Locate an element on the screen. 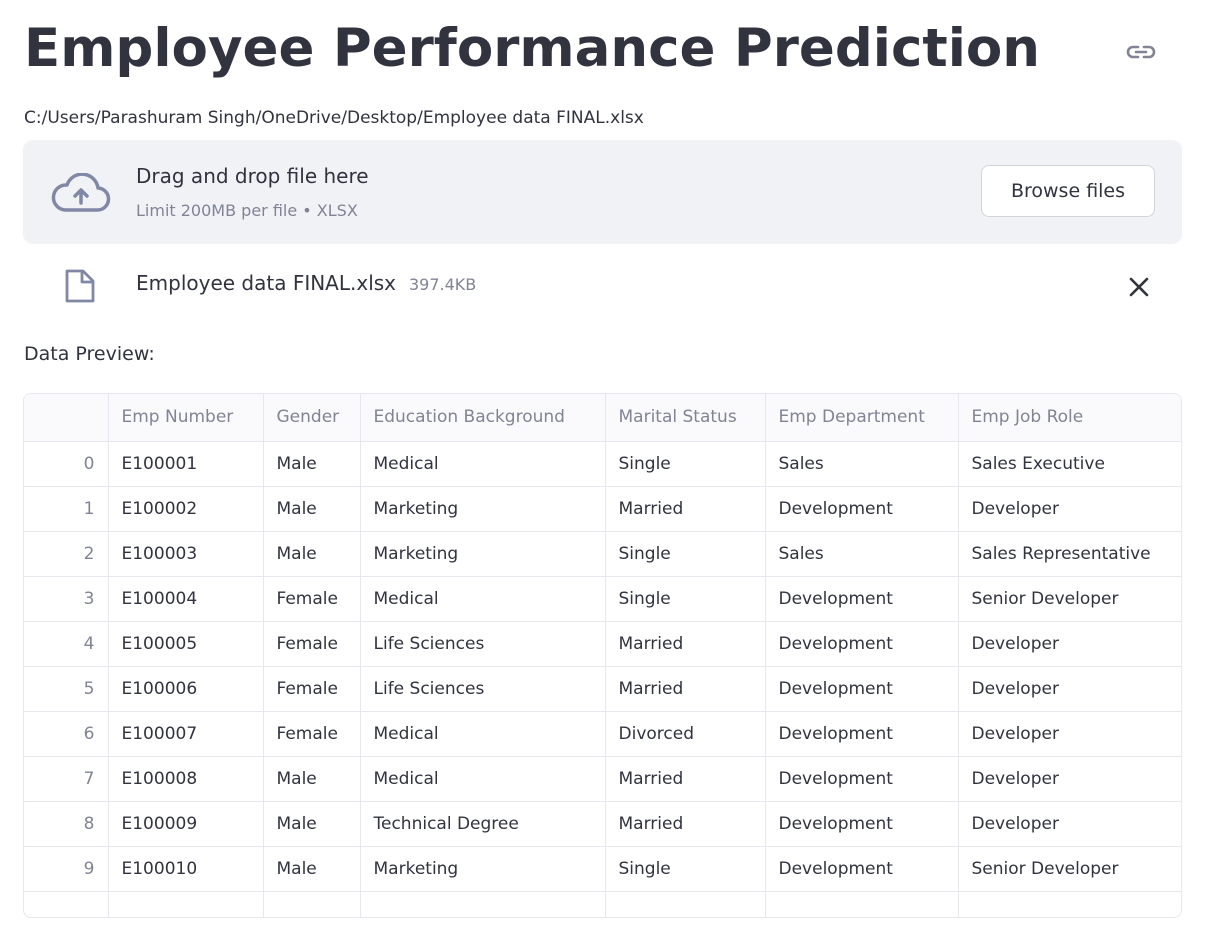 The height and width of the screenshot is (927, 1211). cell-education-background: Technical Degree is located at coordinates (483, 824).